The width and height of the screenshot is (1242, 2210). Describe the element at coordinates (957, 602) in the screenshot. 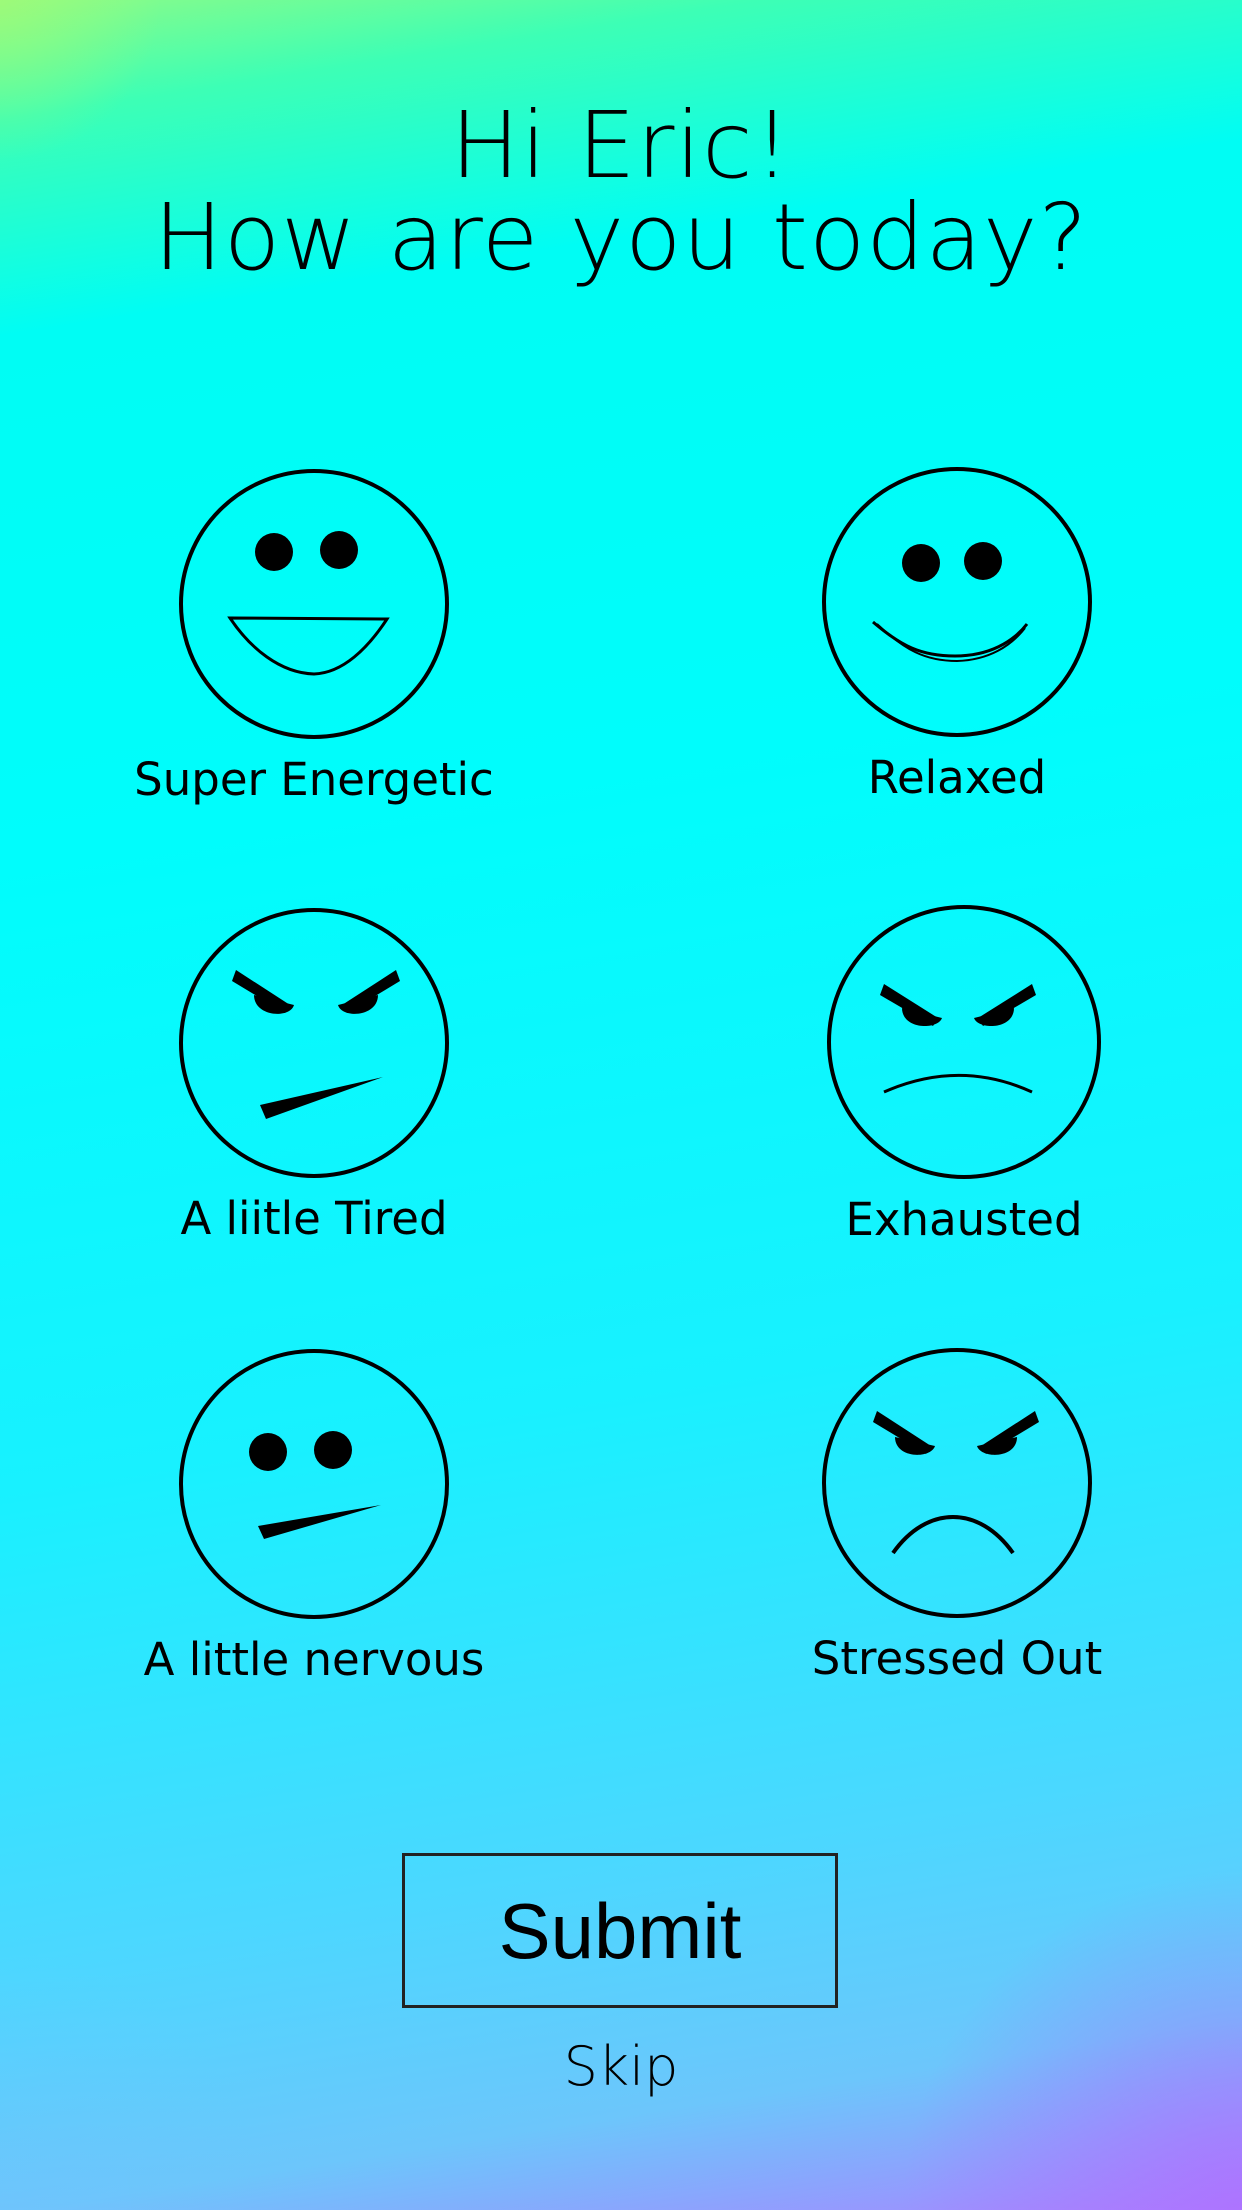

I see `relaxed-face-icon` at that location.